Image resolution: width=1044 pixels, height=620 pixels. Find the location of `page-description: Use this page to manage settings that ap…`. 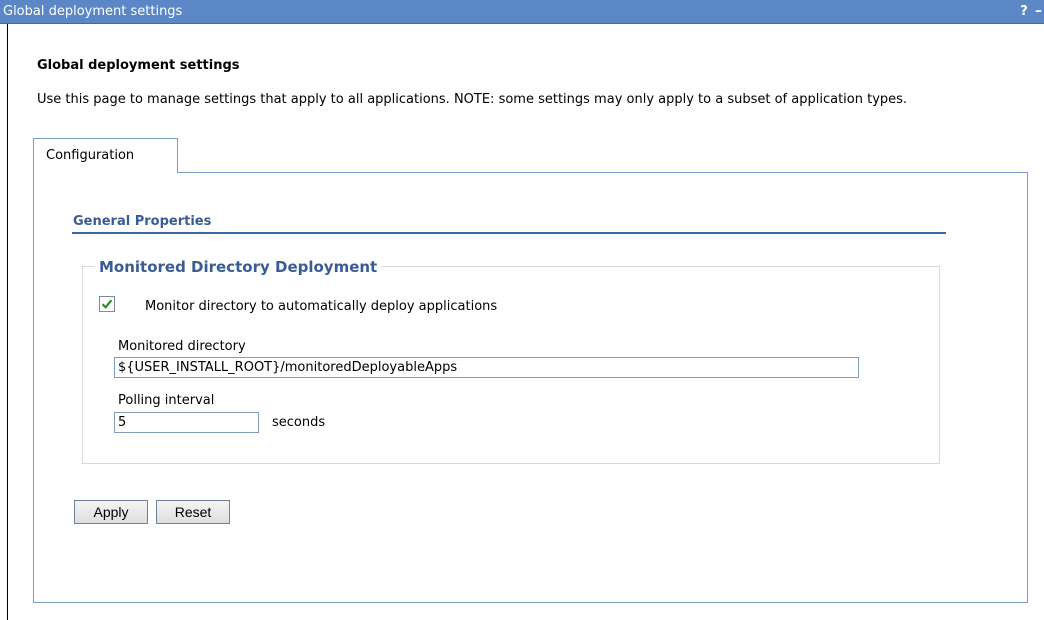

page-description: Use this page to manage settings that ap… is located at coordinates (472, 99).